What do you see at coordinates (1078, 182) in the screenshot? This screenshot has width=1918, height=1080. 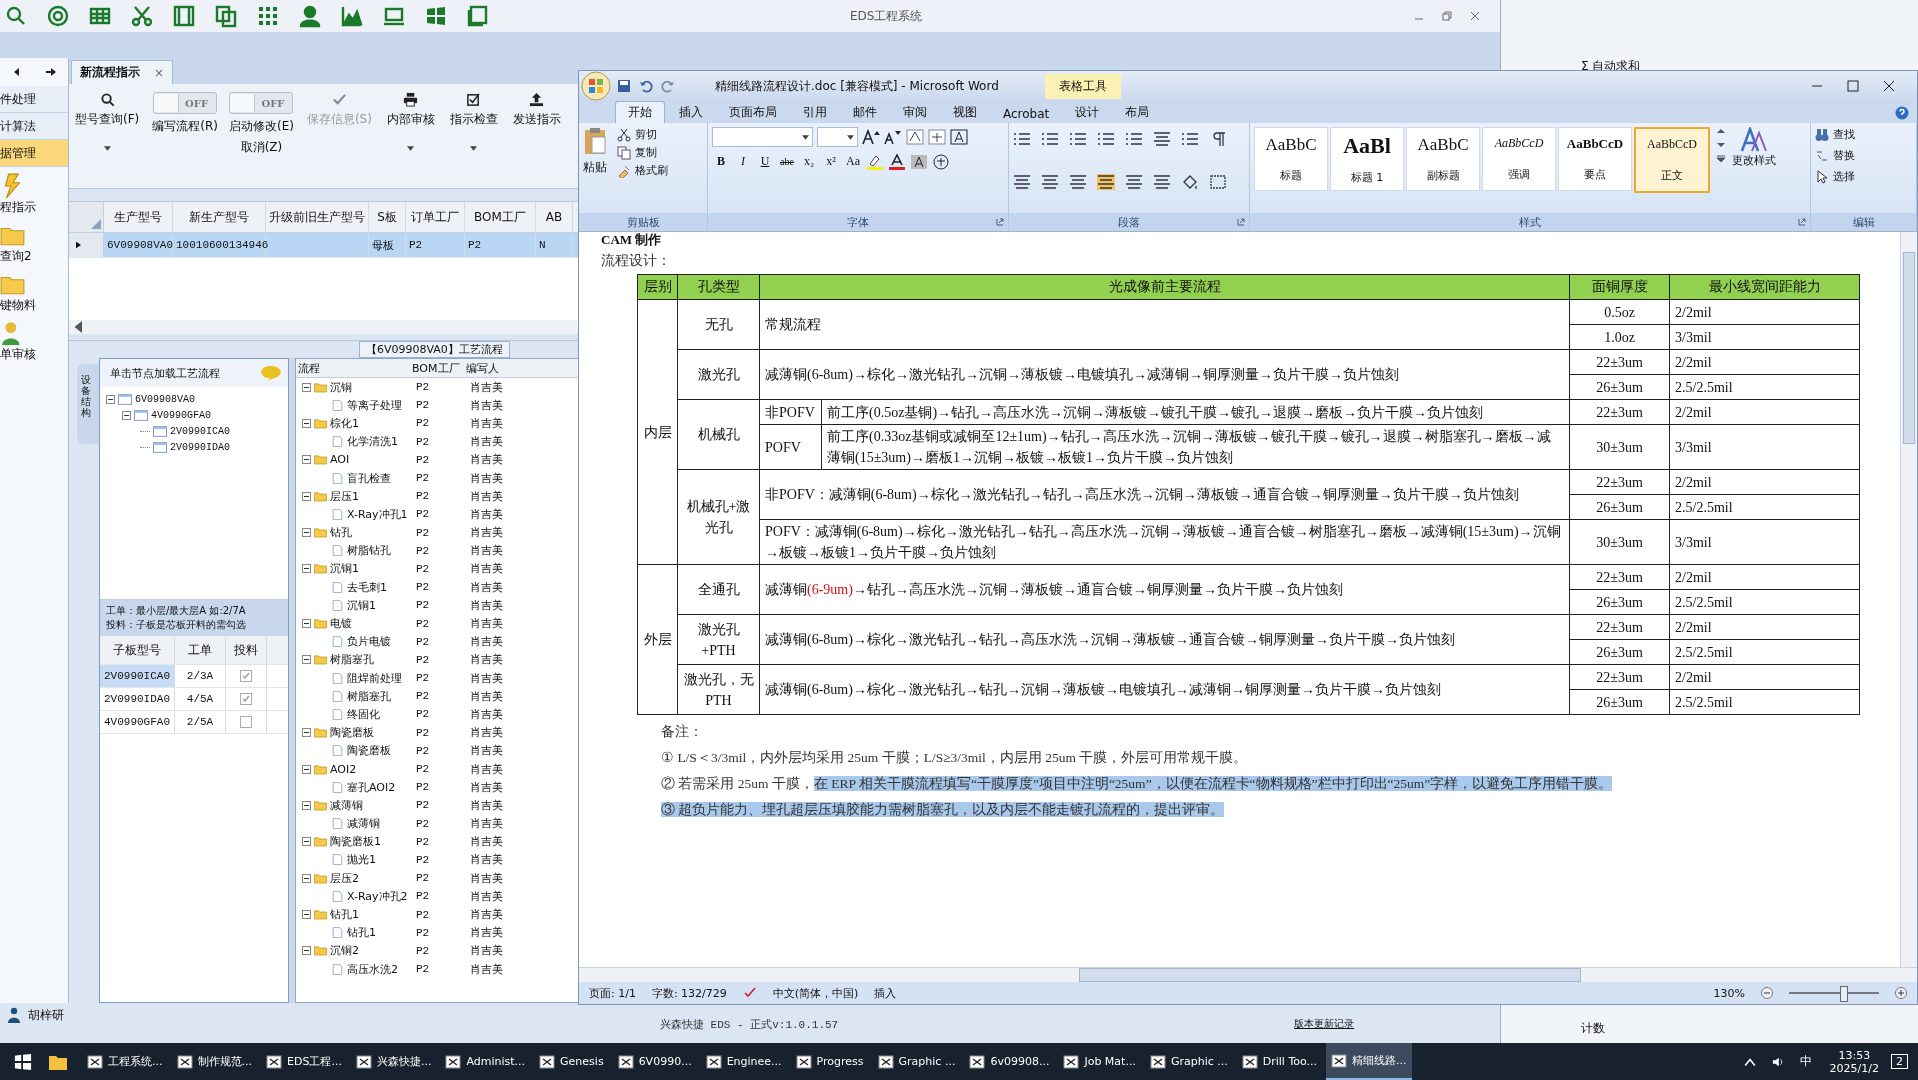 I see `align-right-icon` at bounding box center [1078, 182].